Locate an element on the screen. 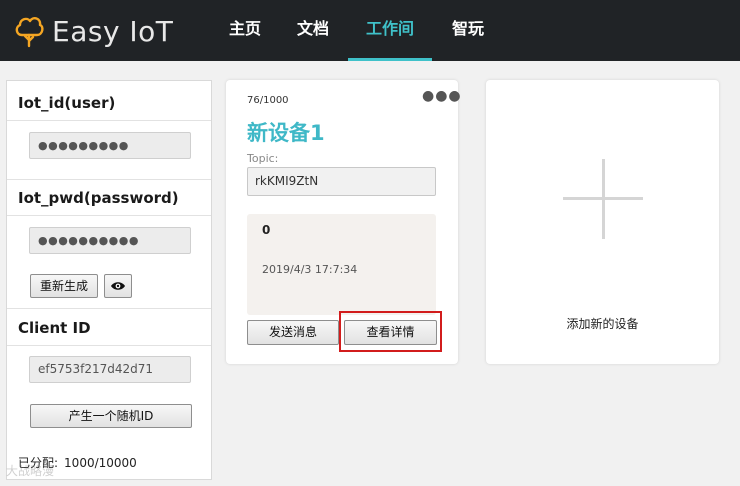 This screenshot has height=486, width=740. active-tab-underline is located at coordinates (390, 59).